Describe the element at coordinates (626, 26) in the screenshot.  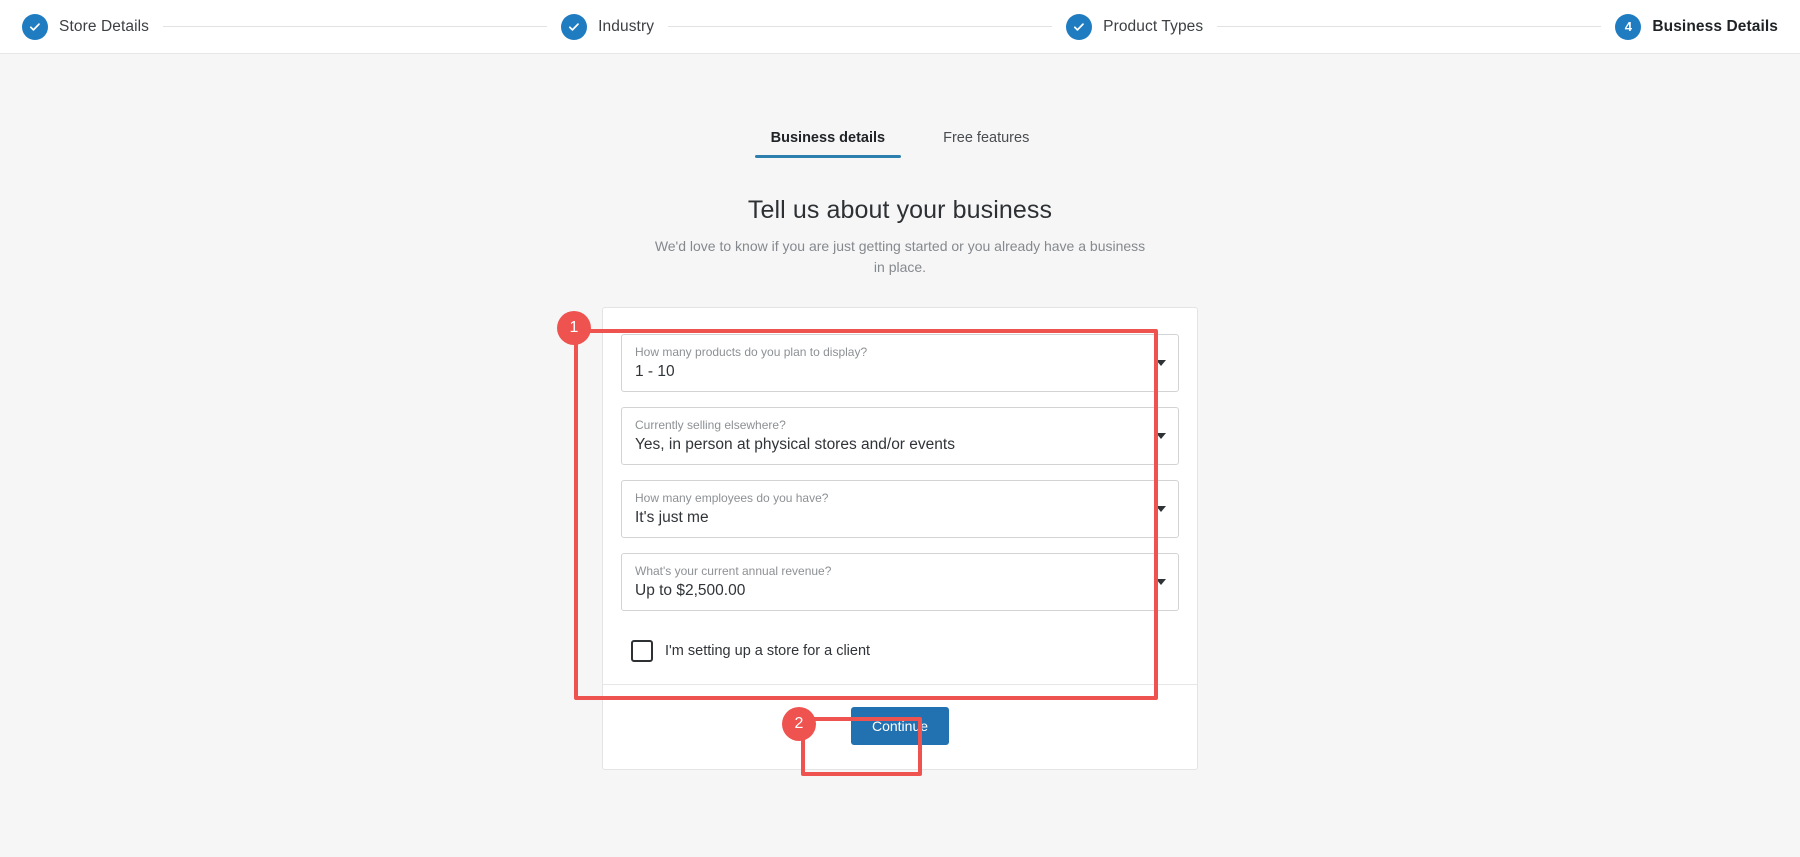
I see `step-label-industry: Industry` at that location.